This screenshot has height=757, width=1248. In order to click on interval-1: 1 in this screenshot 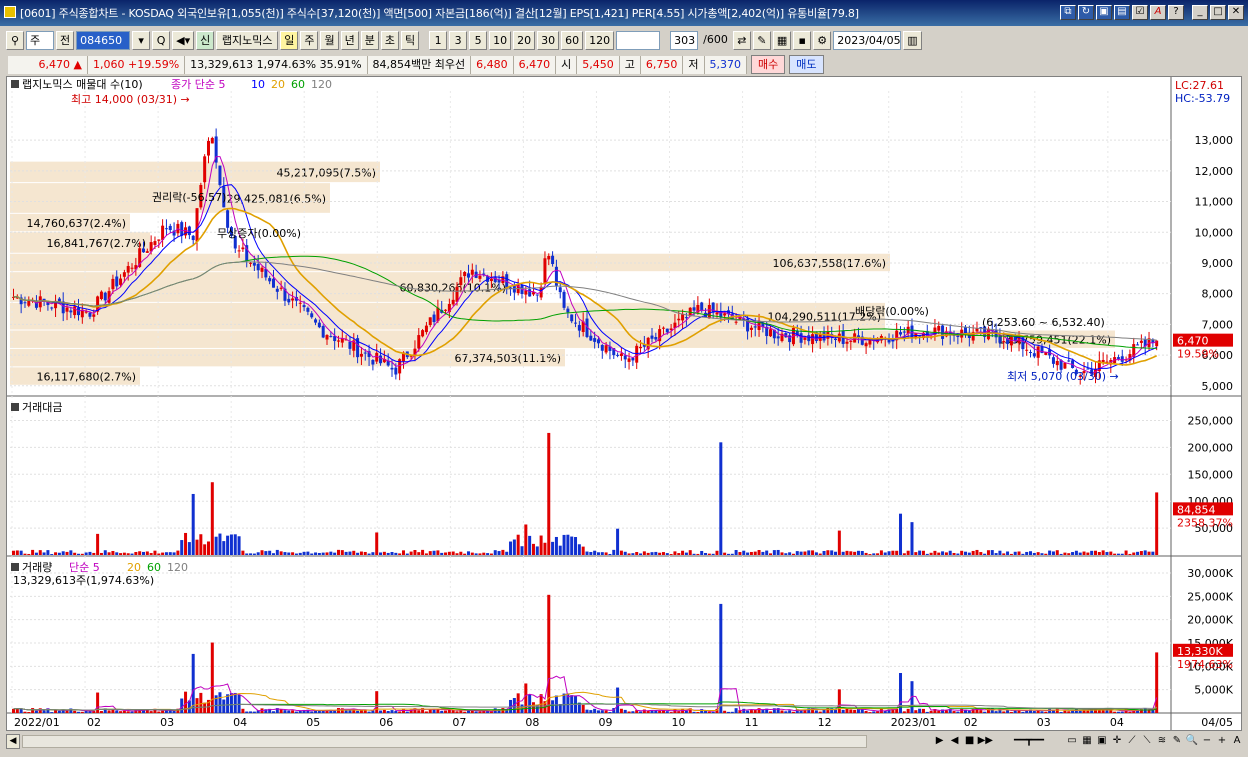, I will do `click(438, 40)`.